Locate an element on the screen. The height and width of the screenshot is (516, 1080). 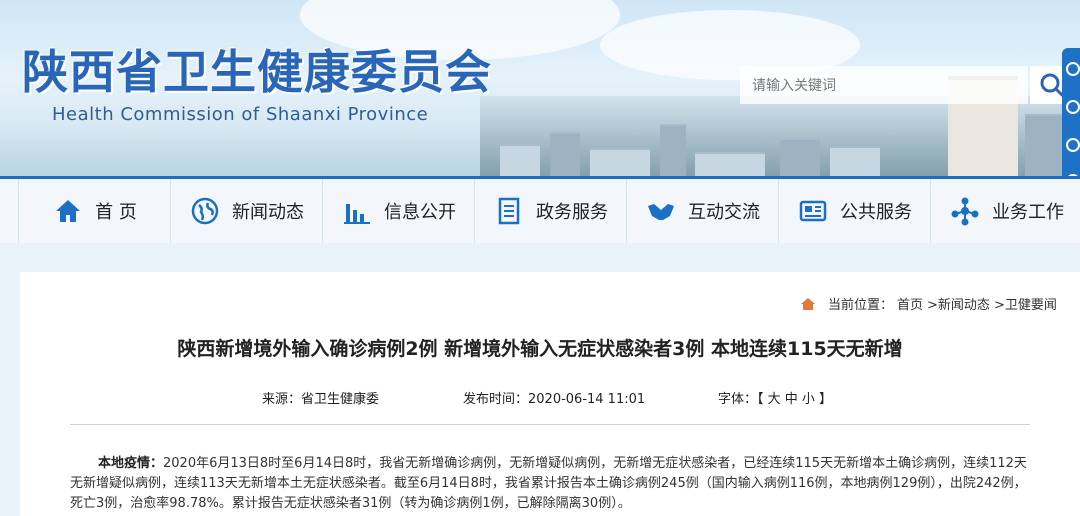
share-icon is located at coordinates (1073, 69).